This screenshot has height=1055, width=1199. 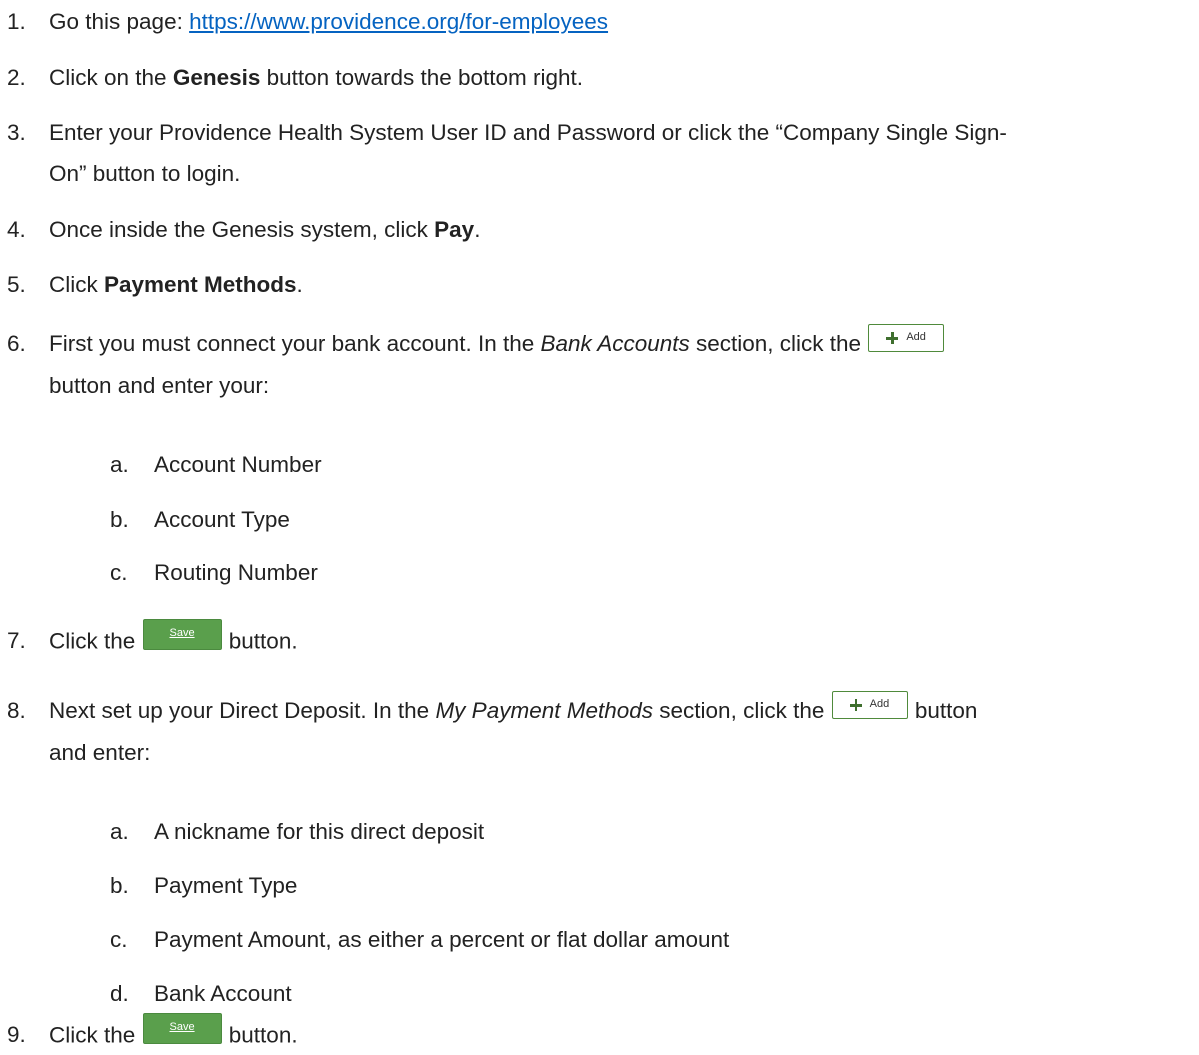 I want to click on sub-item-text: A nickname for this direct deposit, so click(x=319, y=831).